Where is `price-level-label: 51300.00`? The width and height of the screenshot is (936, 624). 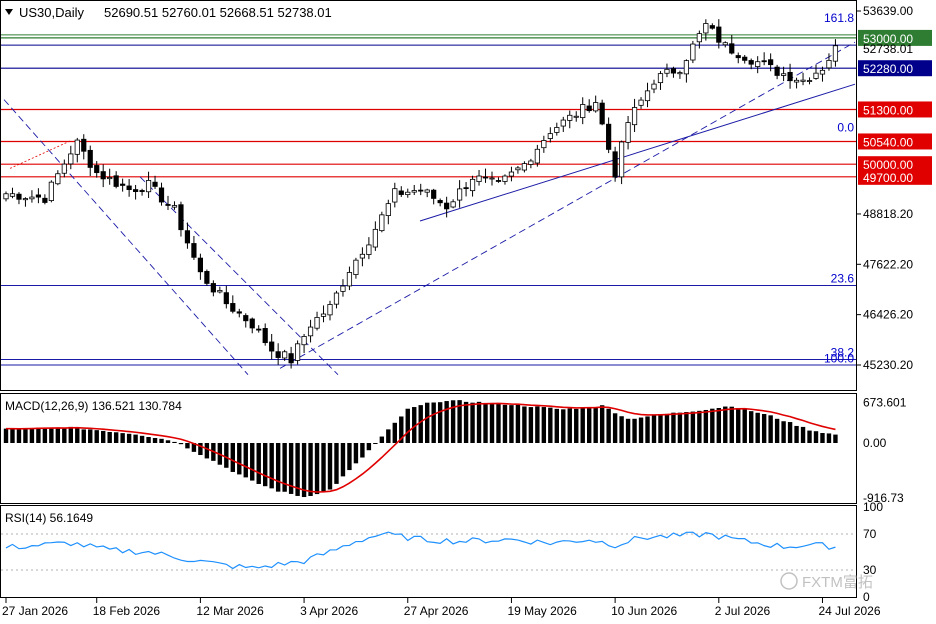 price-level-label: 51300.00 is located at coordinates (888, 110).